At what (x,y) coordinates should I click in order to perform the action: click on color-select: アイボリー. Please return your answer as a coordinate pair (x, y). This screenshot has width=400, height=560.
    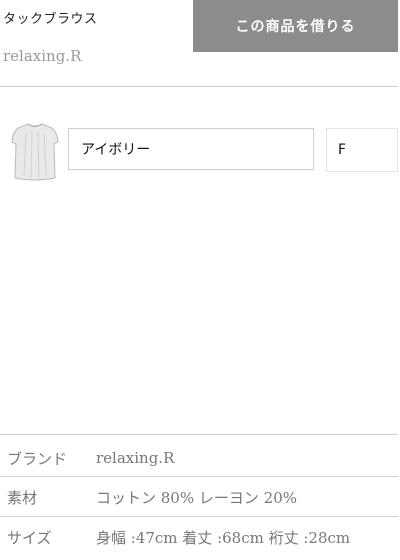
    Looking at the image, I should click on (191, 149).